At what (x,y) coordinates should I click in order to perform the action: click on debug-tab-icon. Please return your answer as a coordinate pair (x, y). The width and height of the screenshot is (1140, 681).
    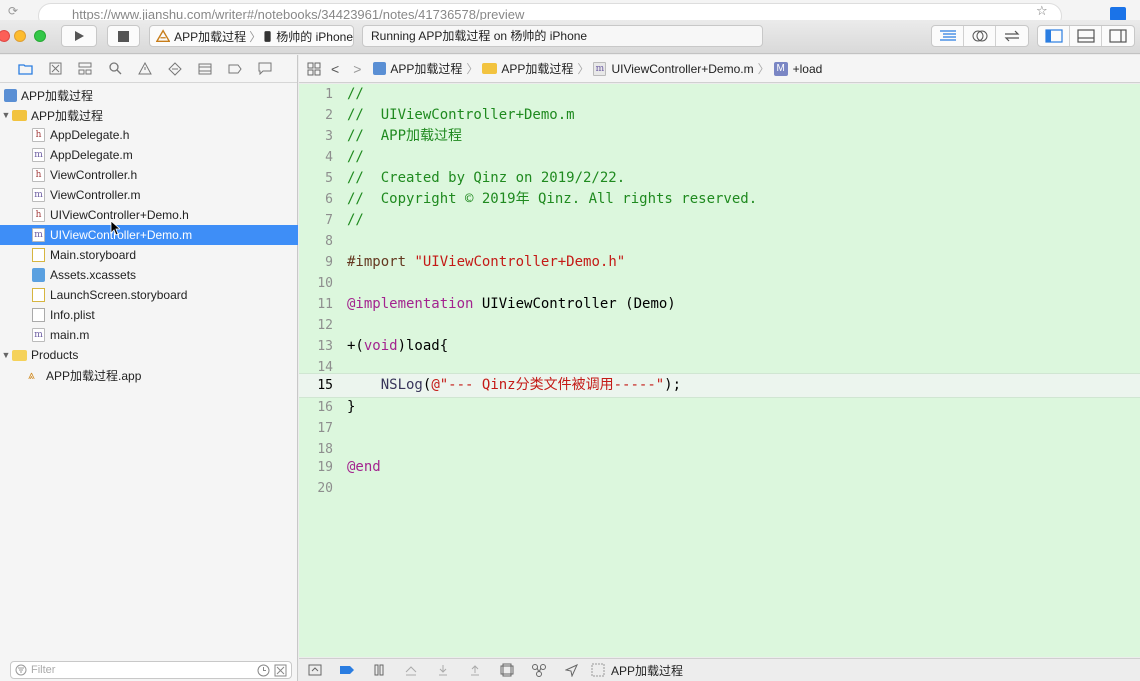
    Looking at the image, I should click on (205, 69).